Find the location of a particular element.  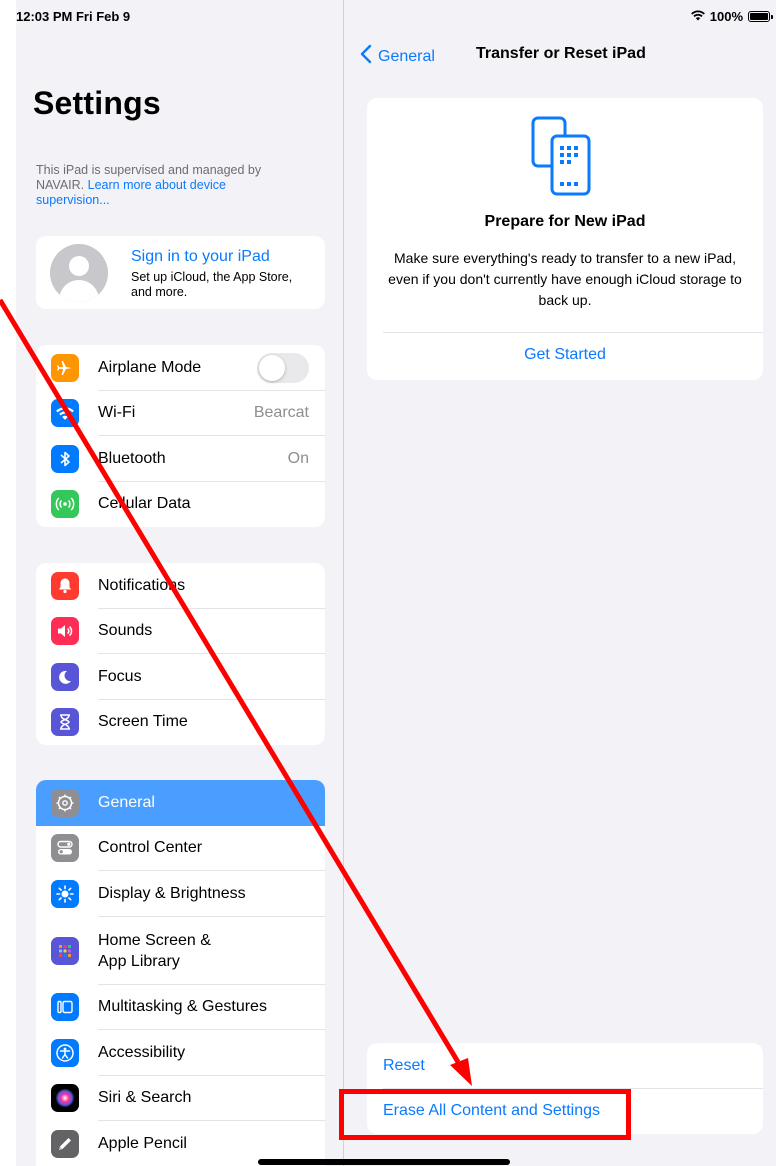

wifi-status-icon is located at coordinates (697, 16).